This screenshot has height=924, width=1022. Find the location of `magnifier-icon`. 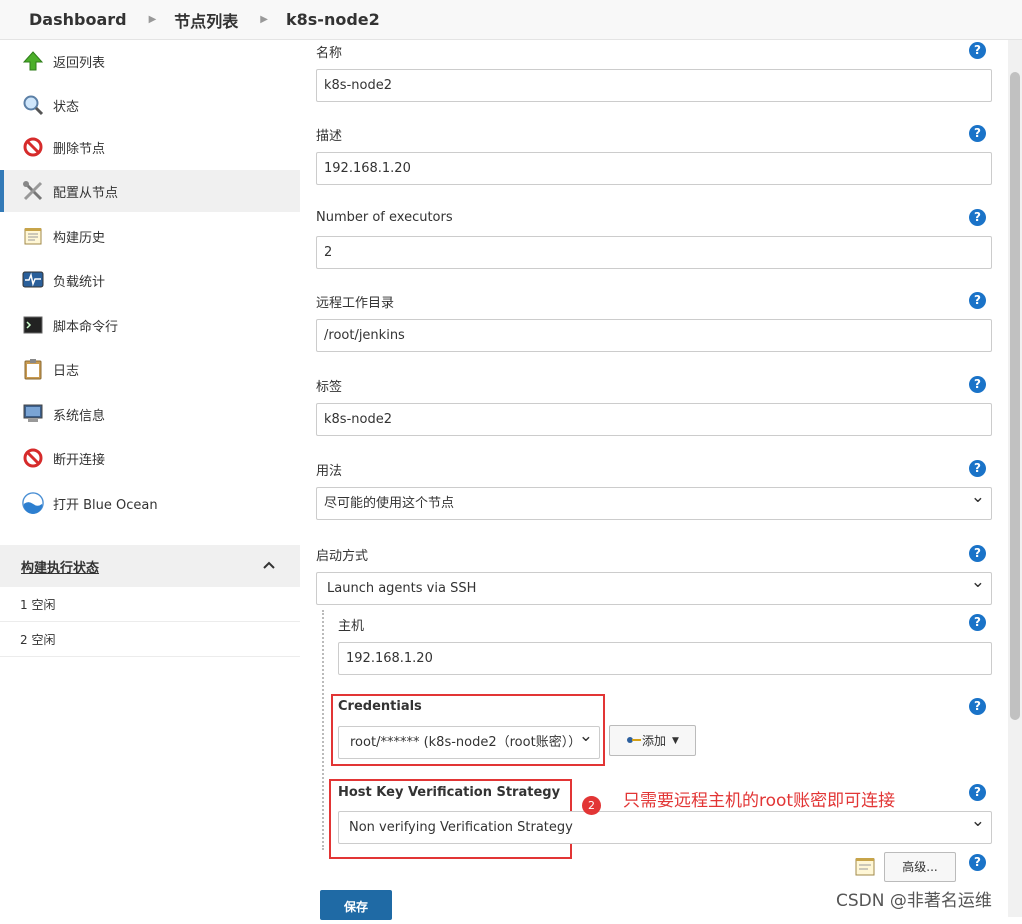

magnifier-icon is located at coordinates (33, 105).